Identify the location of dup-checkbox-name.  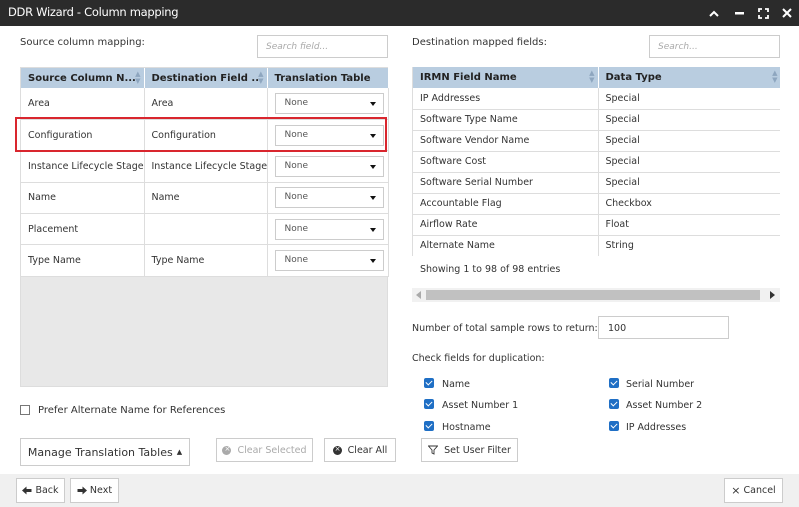
(429, 383).